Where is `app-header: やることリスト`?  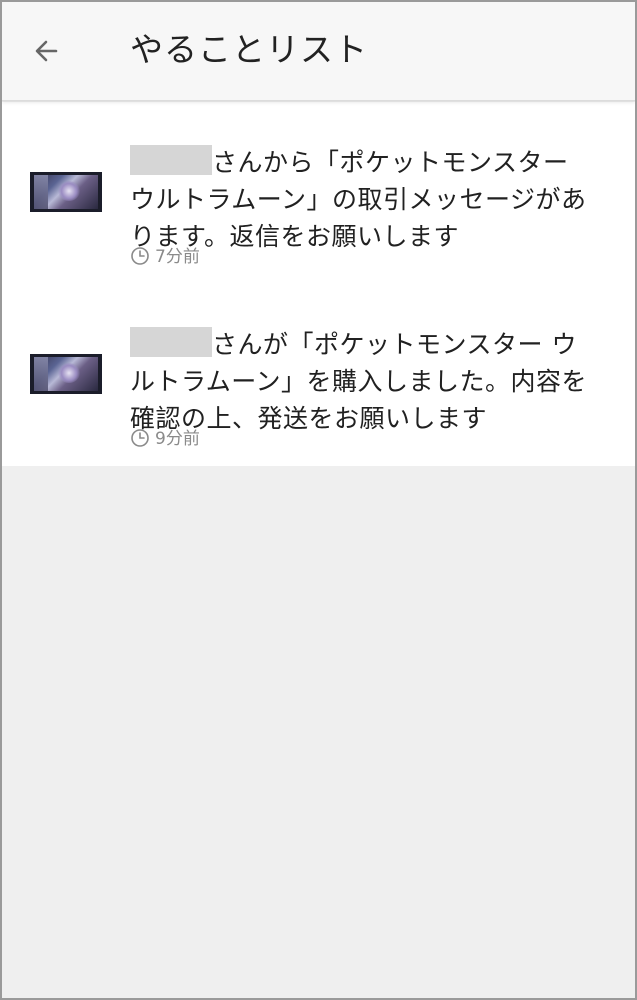 app-header: やることリスト is located at coordinates (318, 51).